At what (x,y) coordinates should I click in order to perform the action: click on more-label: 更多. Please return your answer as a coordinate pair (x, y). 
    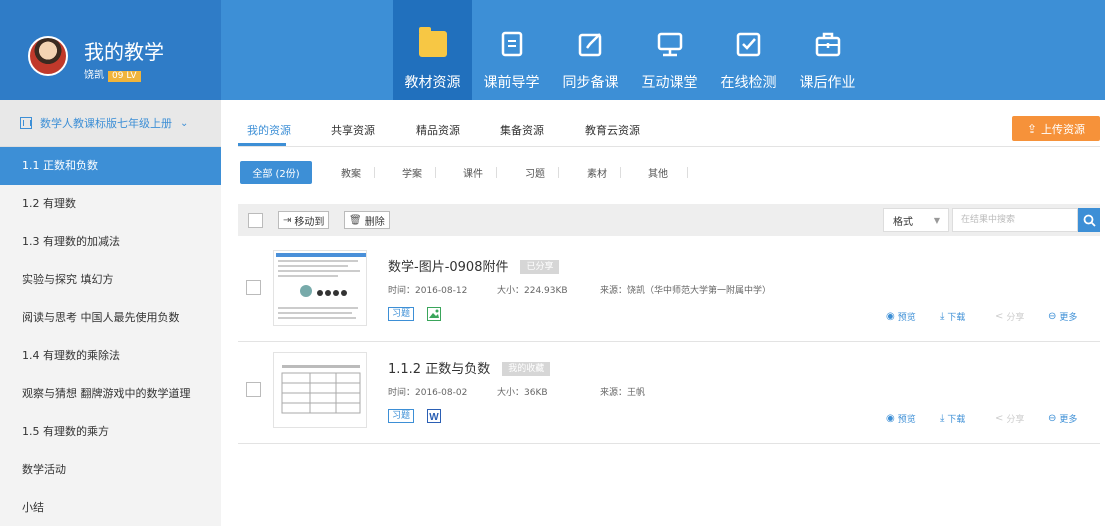
    Looking at the image, I should click on (1068, 420).